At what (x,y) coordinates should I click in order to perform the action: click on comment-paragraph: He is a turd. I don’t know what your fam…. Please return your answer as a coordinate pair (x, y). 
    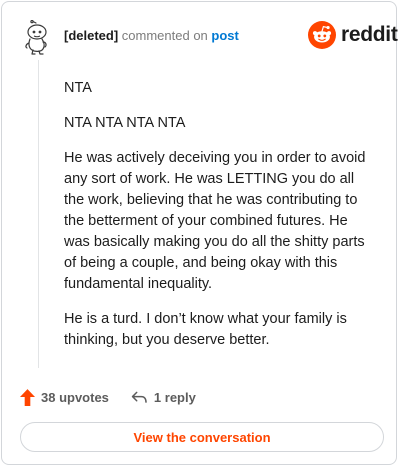
    Looking at the image, I should click on (205, 329).